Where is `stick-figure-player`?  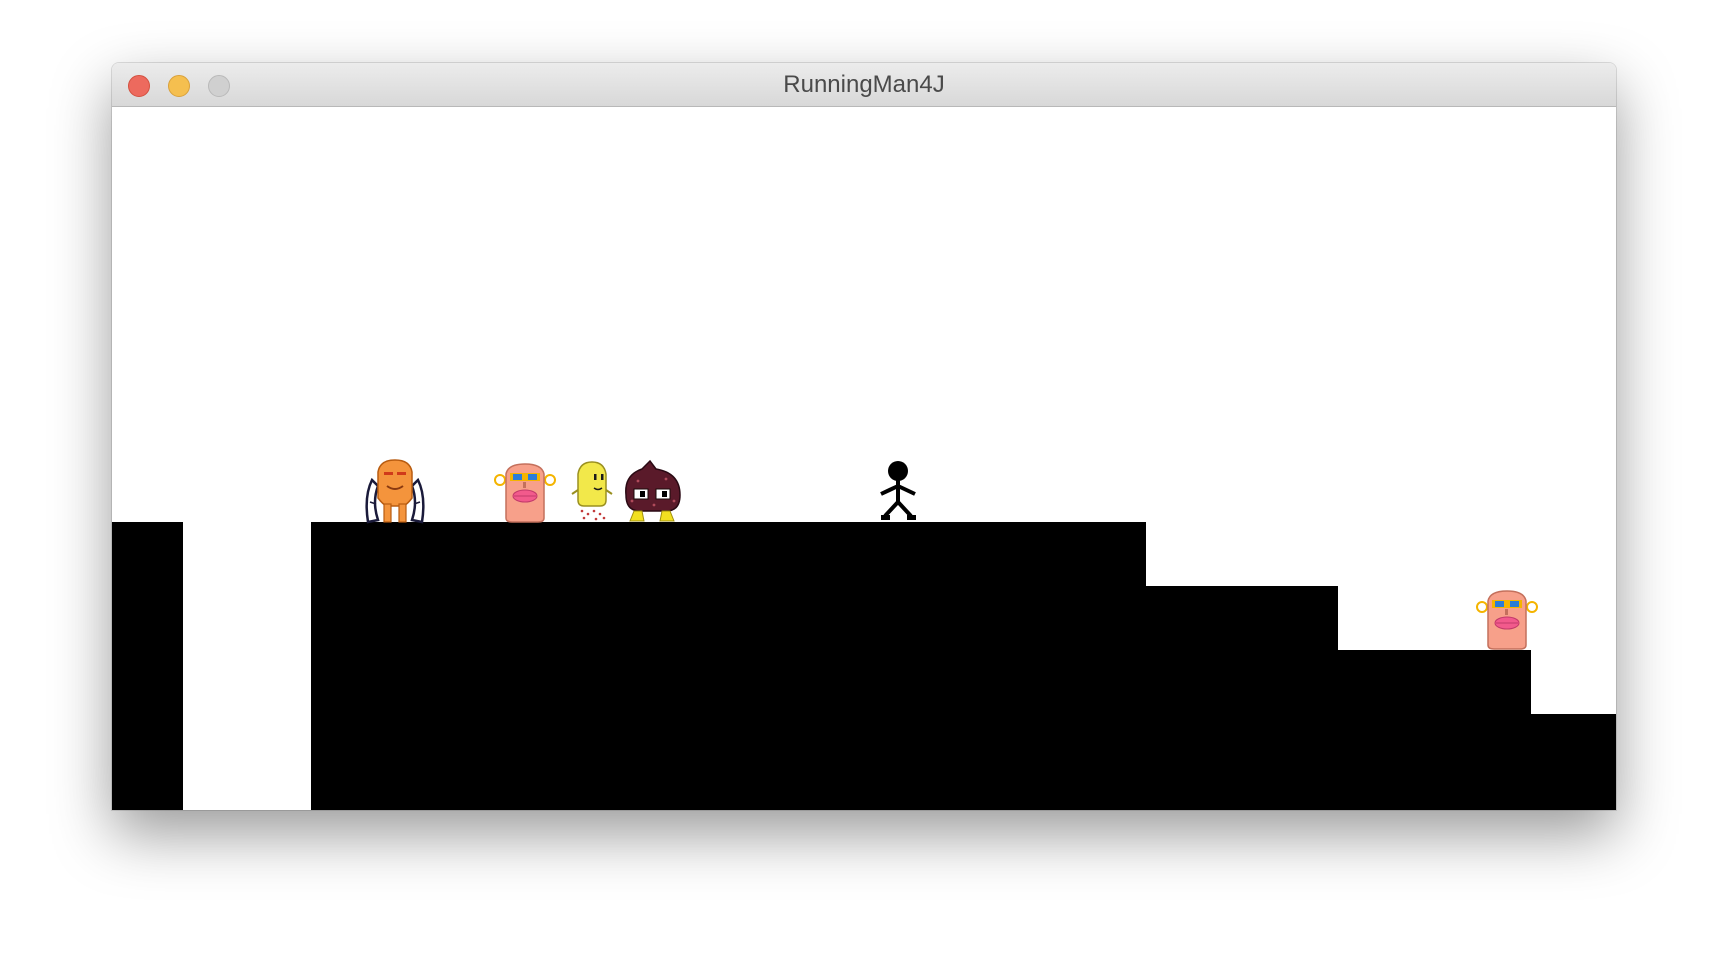
stick-figure-player is located at coordinates (898, 490).